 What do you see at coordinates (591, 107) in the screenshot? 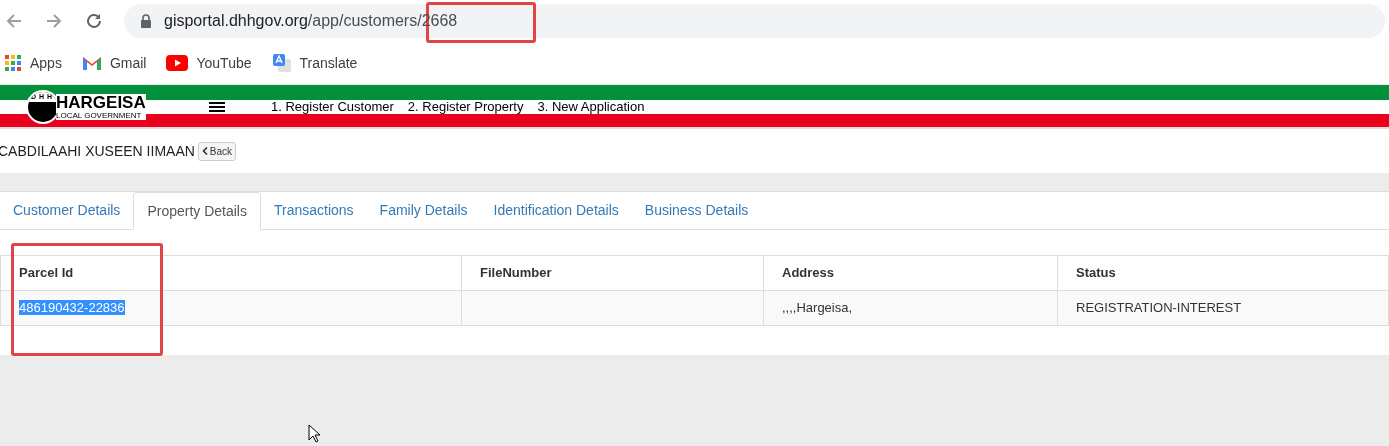
I see `nav-link: 3. New Application` at bounding box center [591, 107].